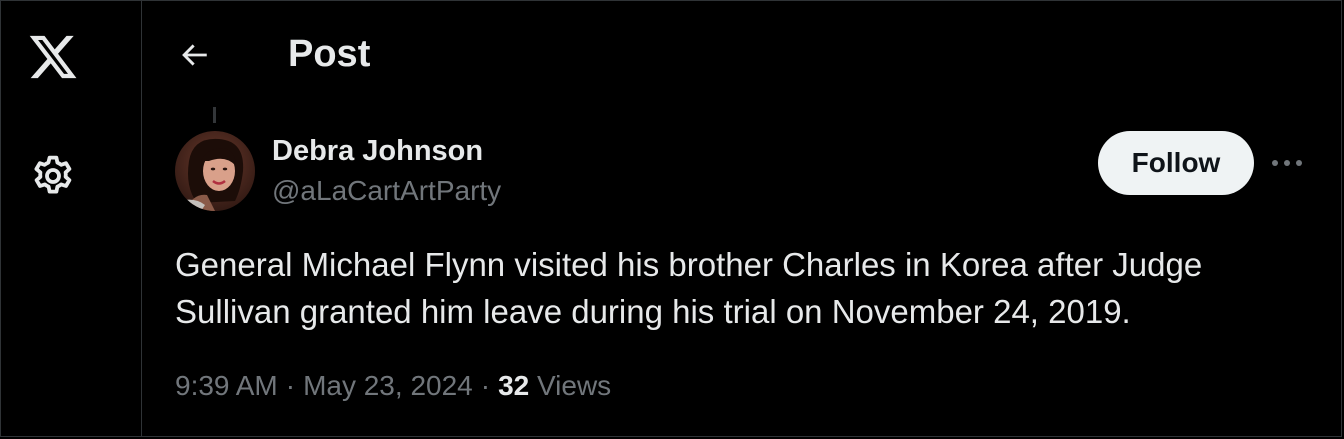 The height and width of the screenshot is (439, 1344). What do you see at coordinates (574, 385) in the screenshot?
I see `views-label: Views` at bounding box center [574, 385].